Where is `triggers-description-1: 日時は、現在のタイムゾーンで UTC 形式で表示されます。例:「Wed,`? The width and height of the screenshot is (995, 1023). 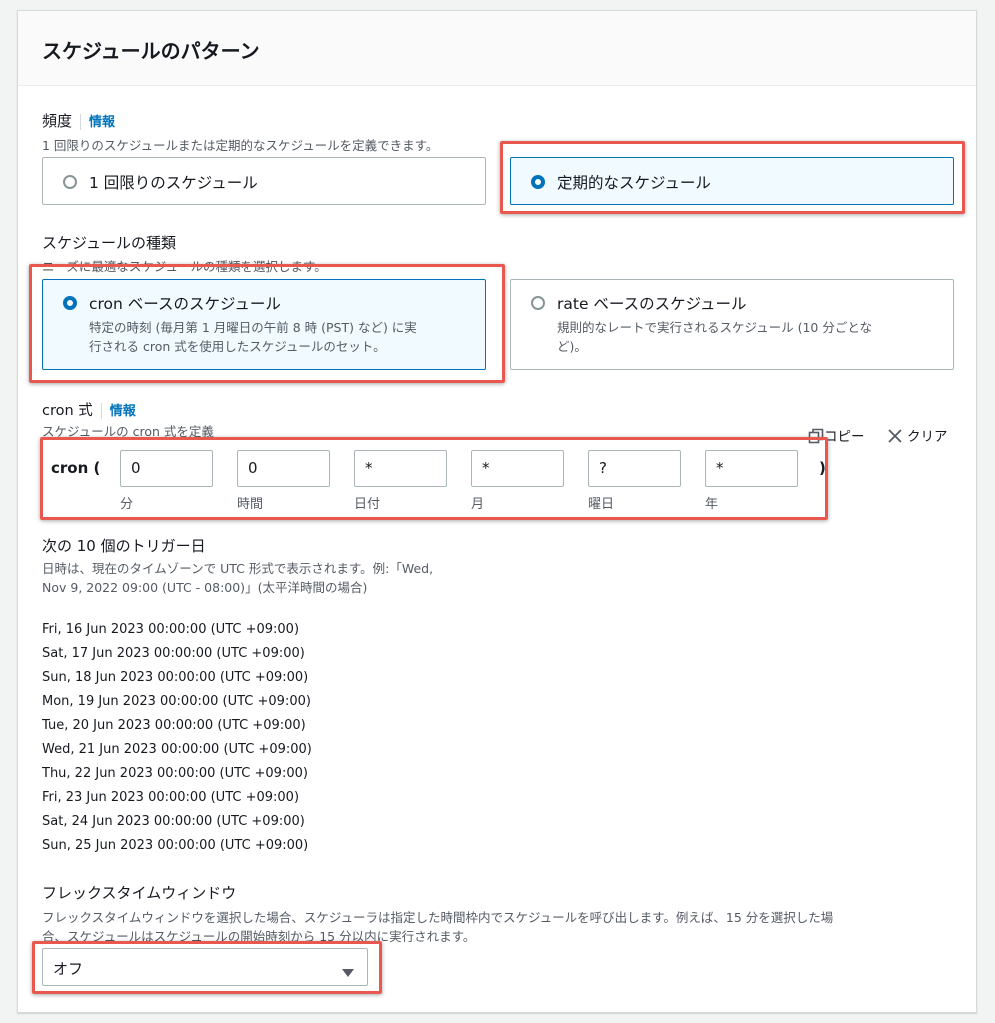 triggers-description-1: 日時は、現在のタイムゾーンで UTC 形式で表示されます。例:「Wed, is located at coordinates (238, 568).